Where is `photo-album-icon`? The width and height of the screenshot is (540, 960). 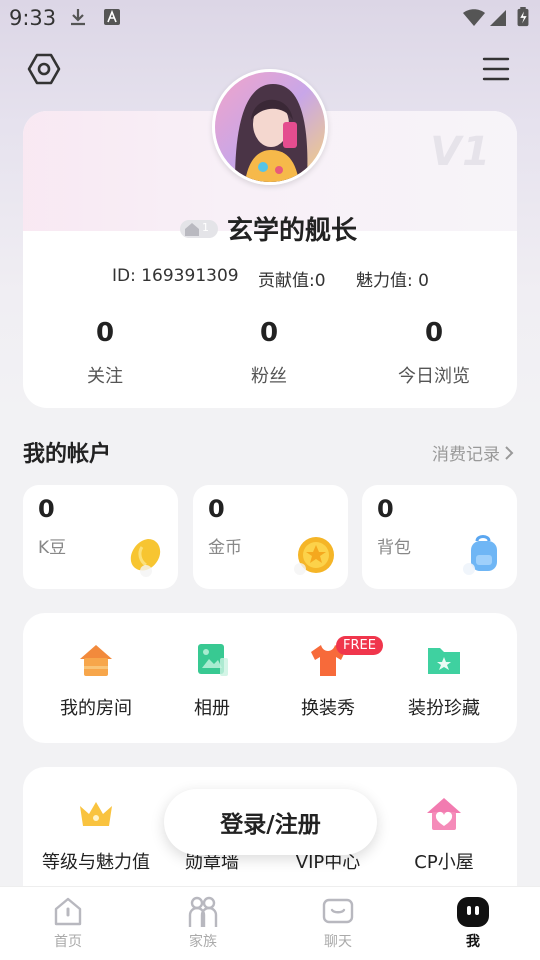
photo-album-icon is located at coordinates (213, 660).